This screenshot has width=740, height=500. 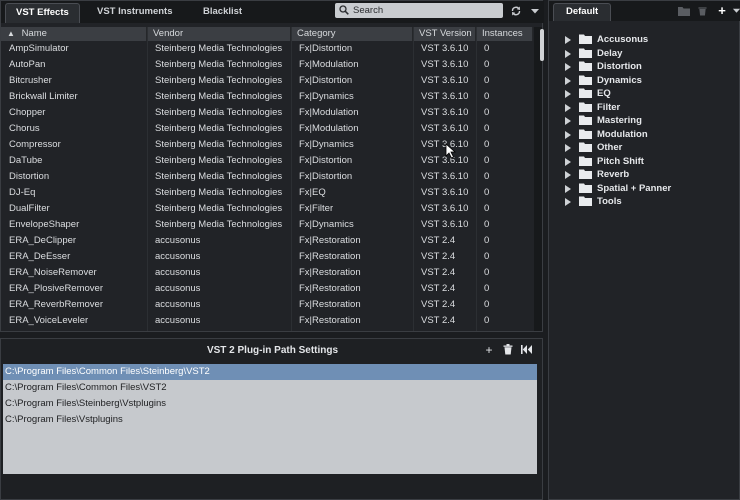 I want to click on folder-item: Pitch Shift, so click(x=650, y=161).